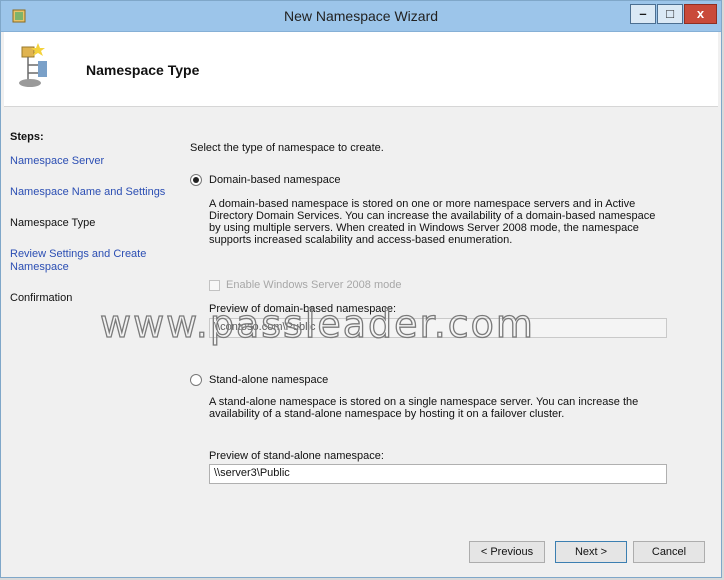 The height and width of the screenshot is (580, 724). Describe the element at coordinates (143, 70) in the screenshot. I see `page-title: Namespace Type` at that location.